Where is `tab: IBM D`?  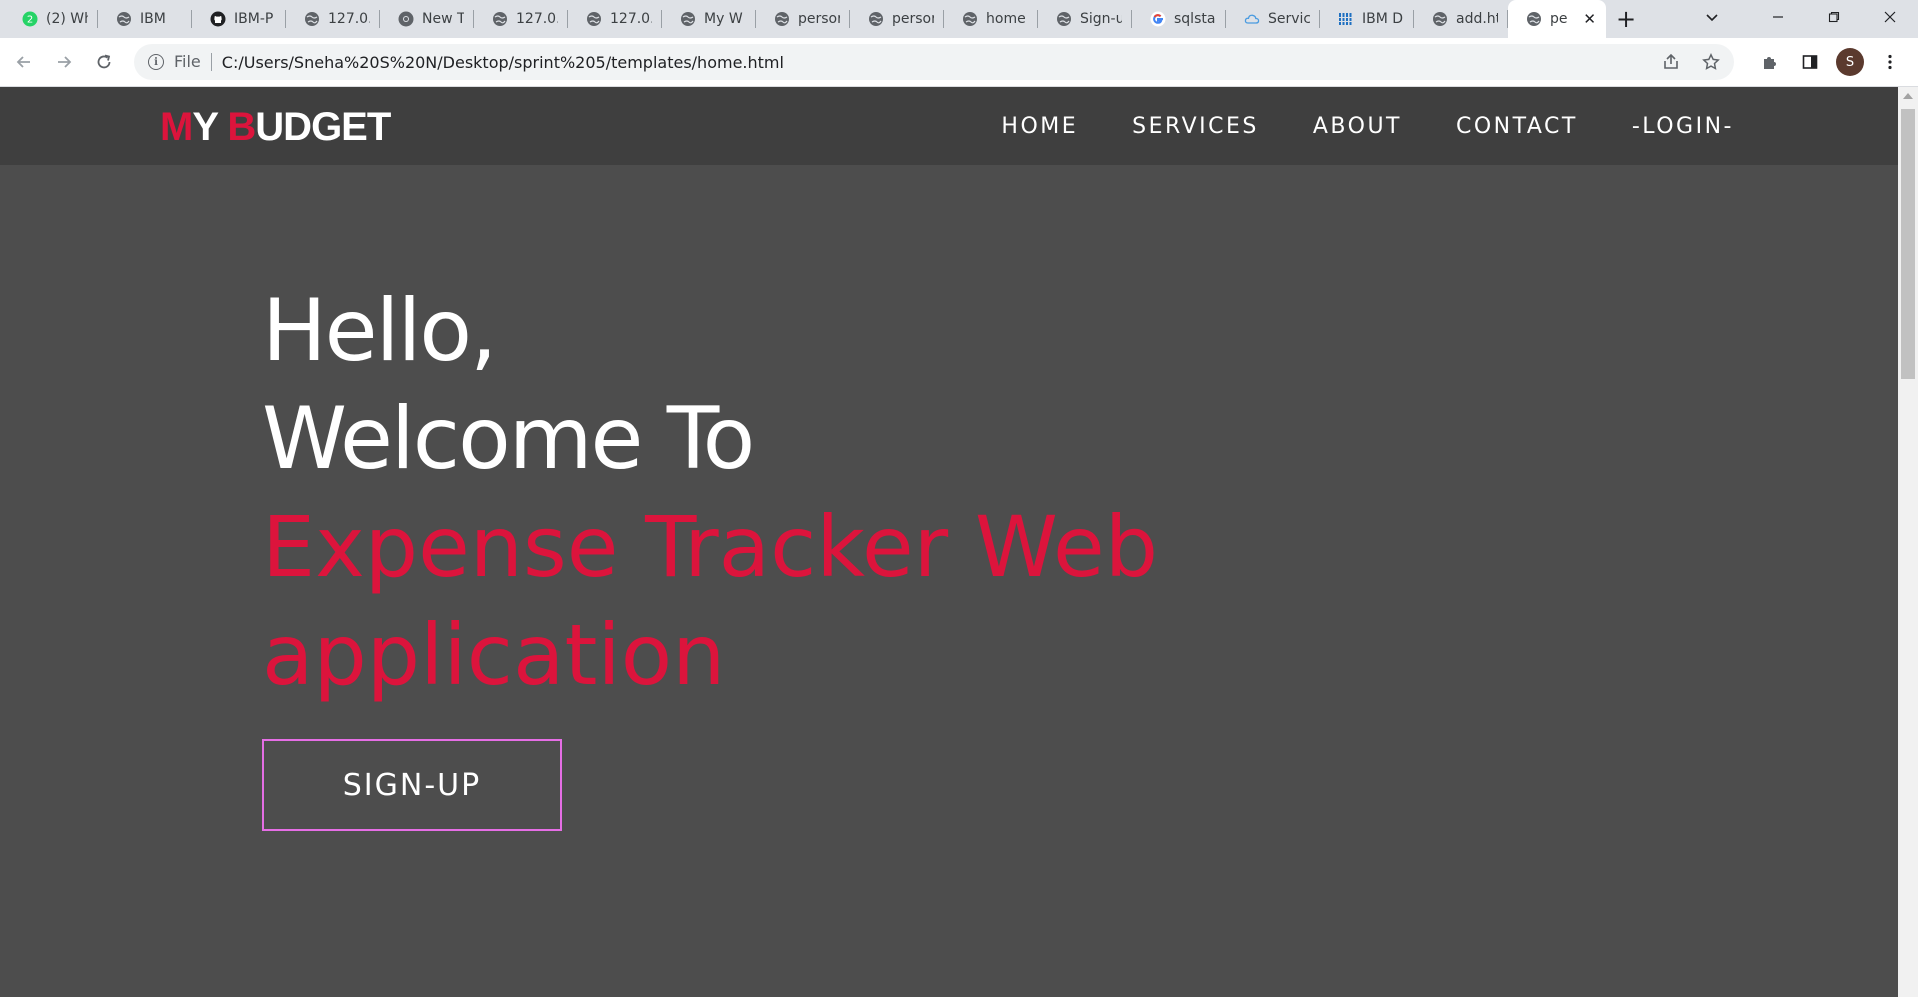 tab: IBM D is located at coordinates (1367, 19).